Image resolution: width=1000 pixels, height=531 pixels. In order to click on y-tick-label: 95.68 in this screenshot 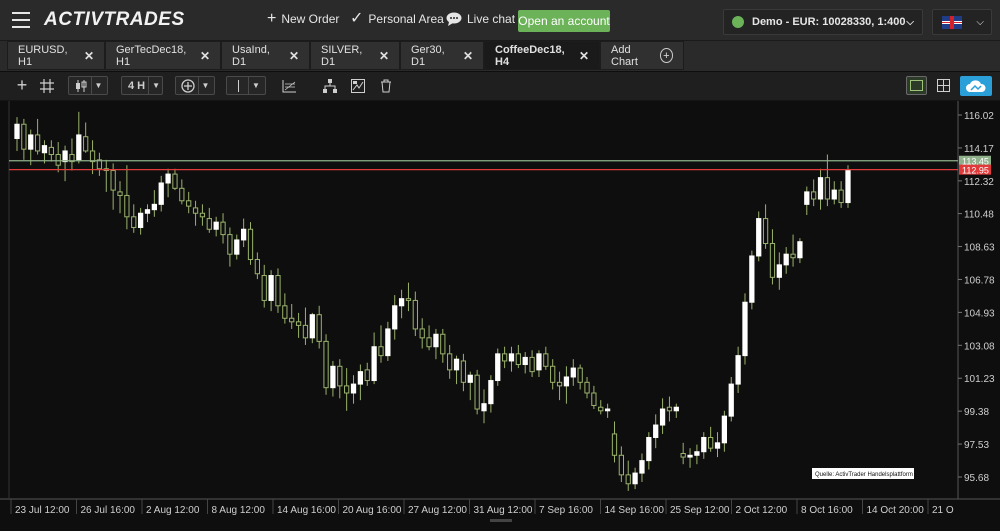, I will do `click(976, 478)`.